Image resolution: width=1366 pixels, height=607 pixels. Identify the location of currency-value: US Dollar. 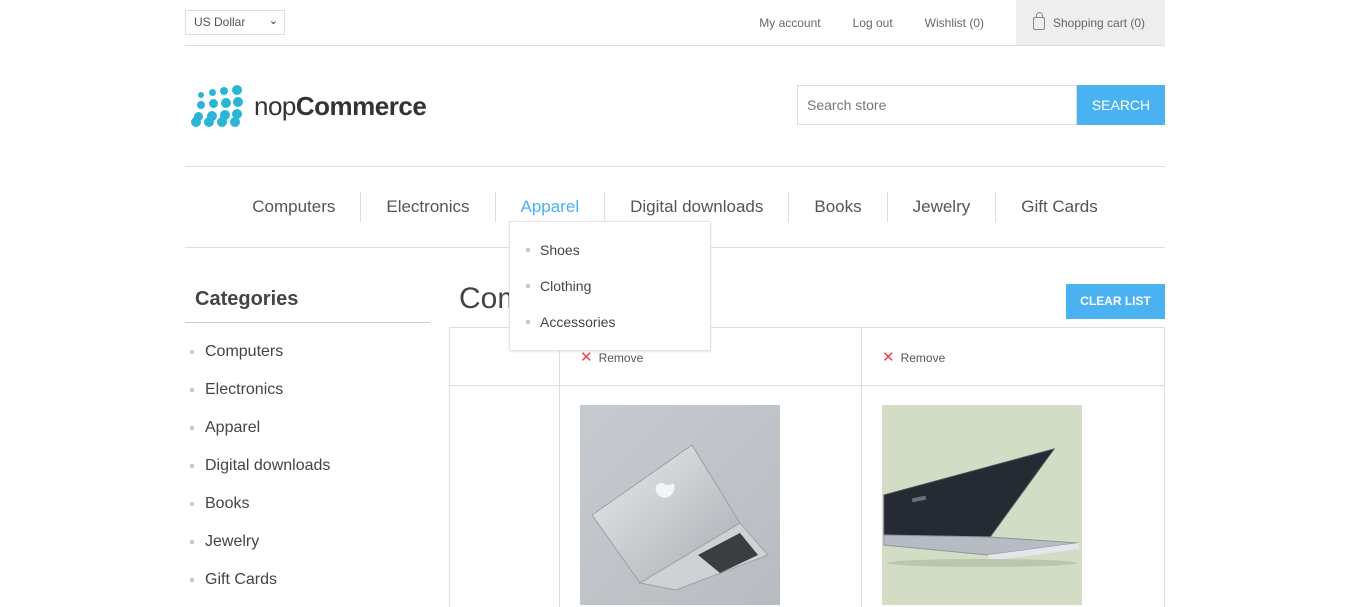
(220, 22).